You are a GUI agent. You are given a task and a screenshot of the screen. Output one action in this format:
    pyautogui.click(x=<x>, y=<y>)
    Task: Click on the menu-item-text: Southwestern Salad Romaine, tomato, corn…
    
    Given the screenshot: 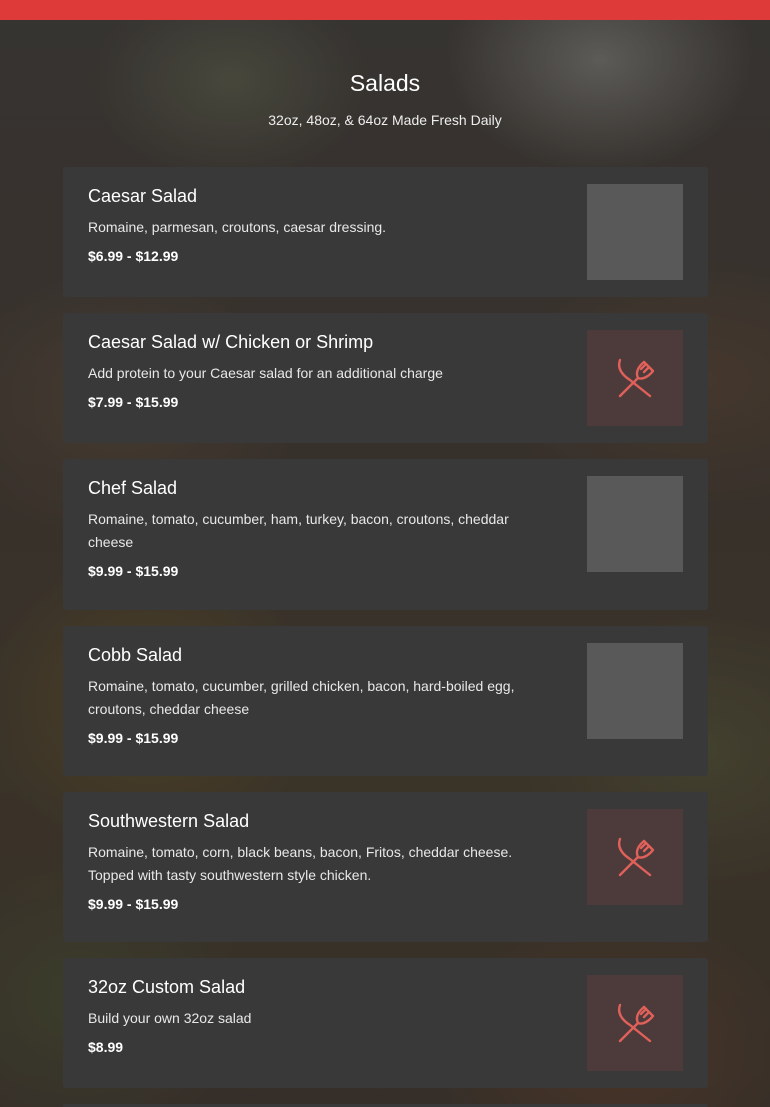 What is the action you would take?
    pyautogui.click(x=318, y=861)
    